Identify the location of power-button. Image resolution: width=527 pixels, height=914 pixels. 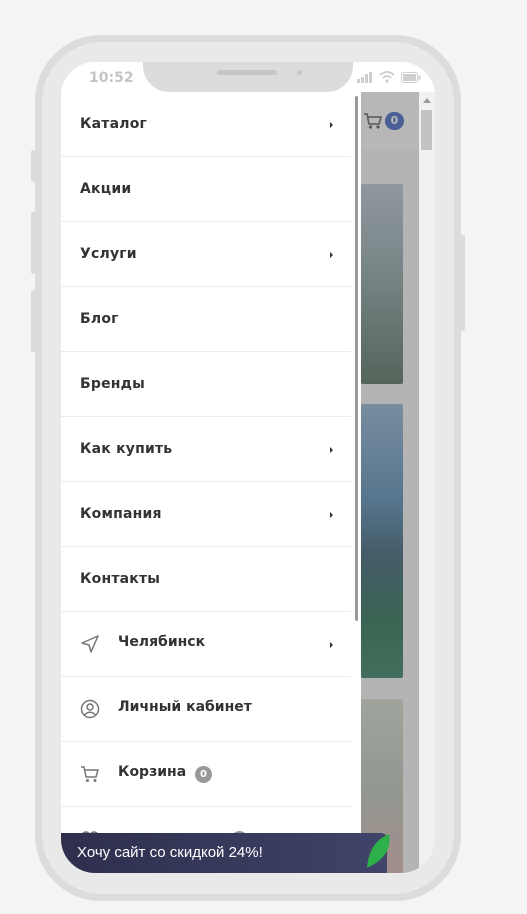
(462, 283).